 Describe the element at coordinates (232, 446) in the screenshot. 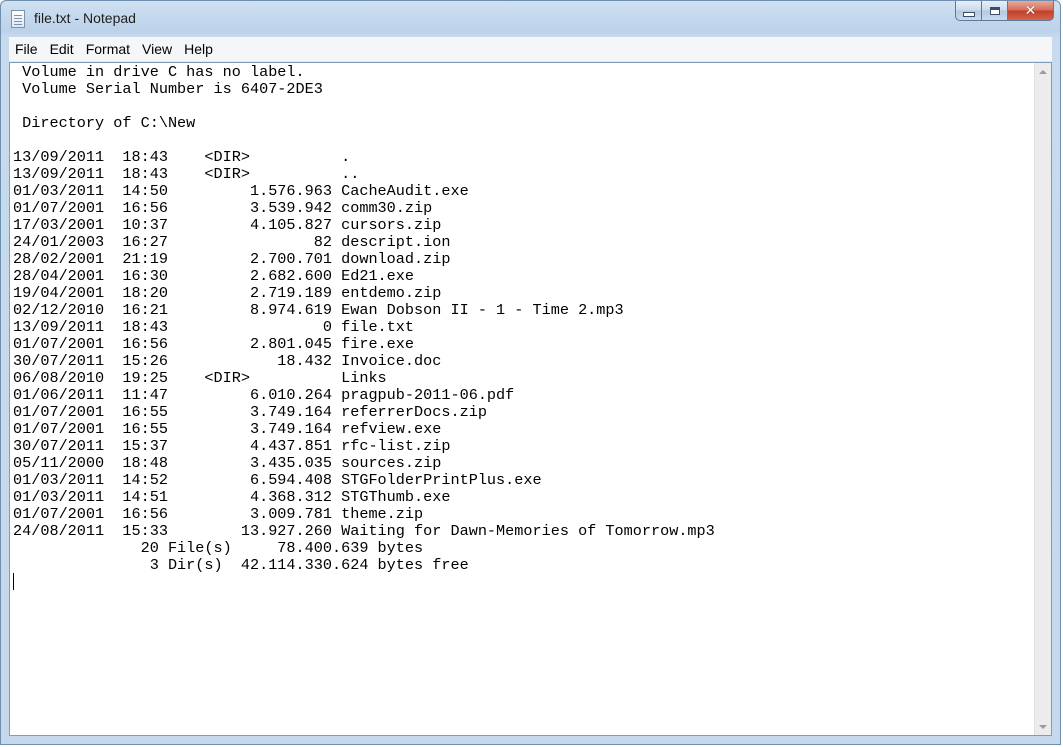

I see `text-line: 30/07/2011 15:37 4.437.851 rfc-list.zip` at that location.